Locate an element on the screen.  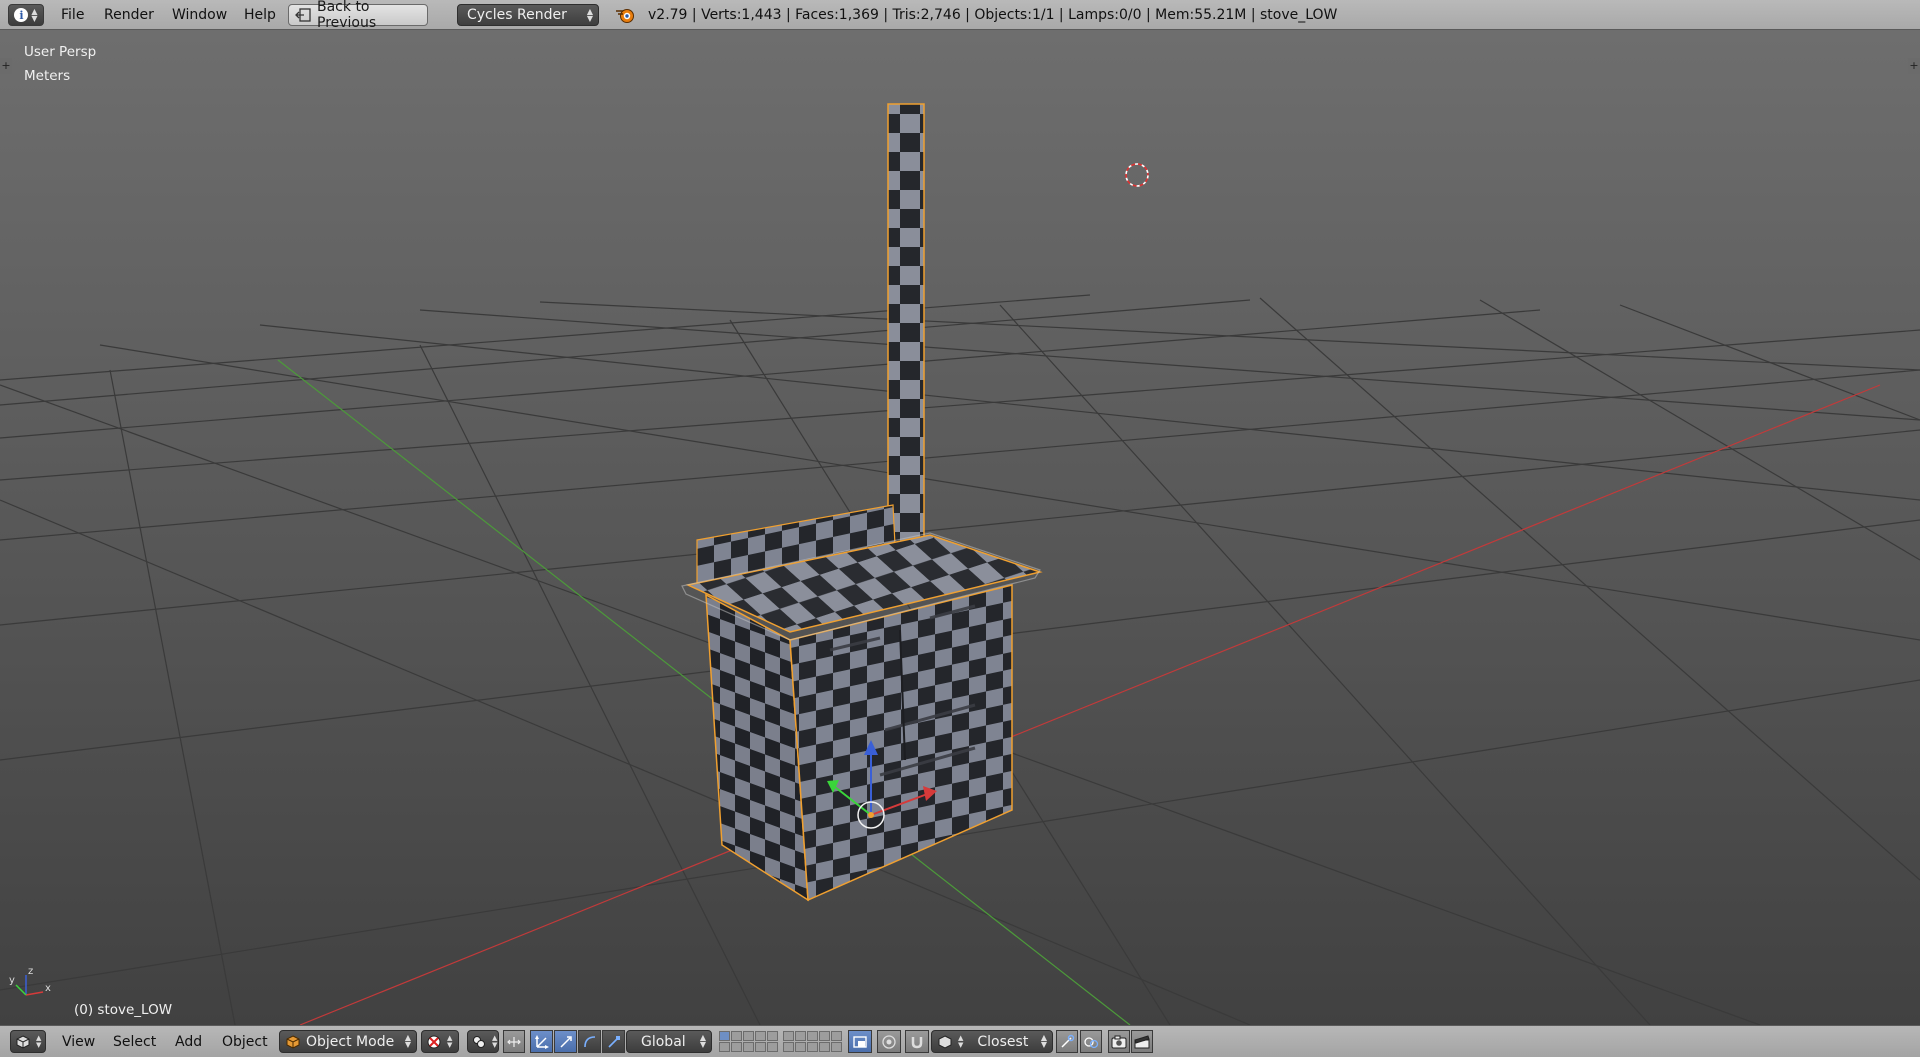
shading-icon is located at coordinates (434, 1041).